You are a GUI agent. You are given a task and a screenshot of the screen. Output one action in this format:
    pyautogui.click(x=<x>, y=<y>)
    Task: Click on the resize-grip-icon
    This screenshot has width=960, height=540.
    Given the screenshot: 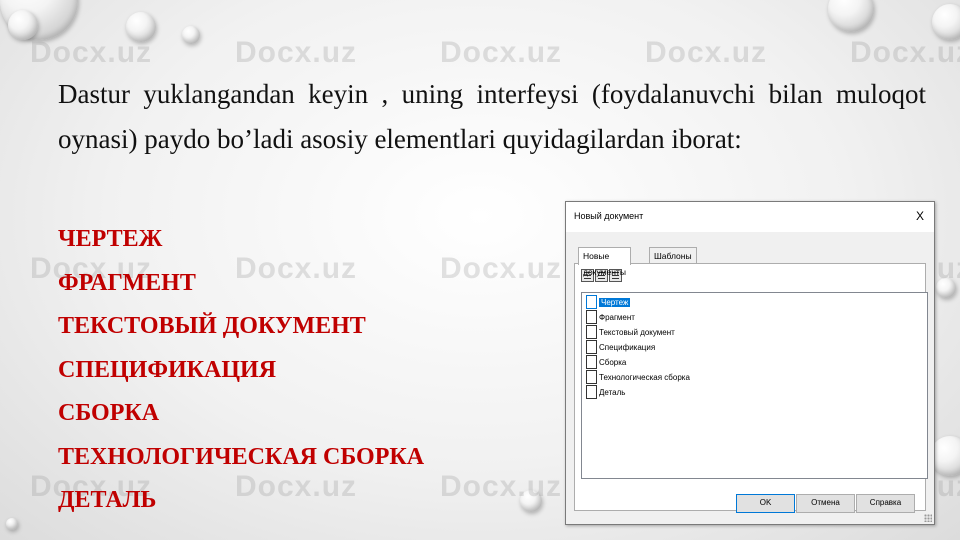 What is the action you would take?
    pyautogui.click(x=928, y=518)
    